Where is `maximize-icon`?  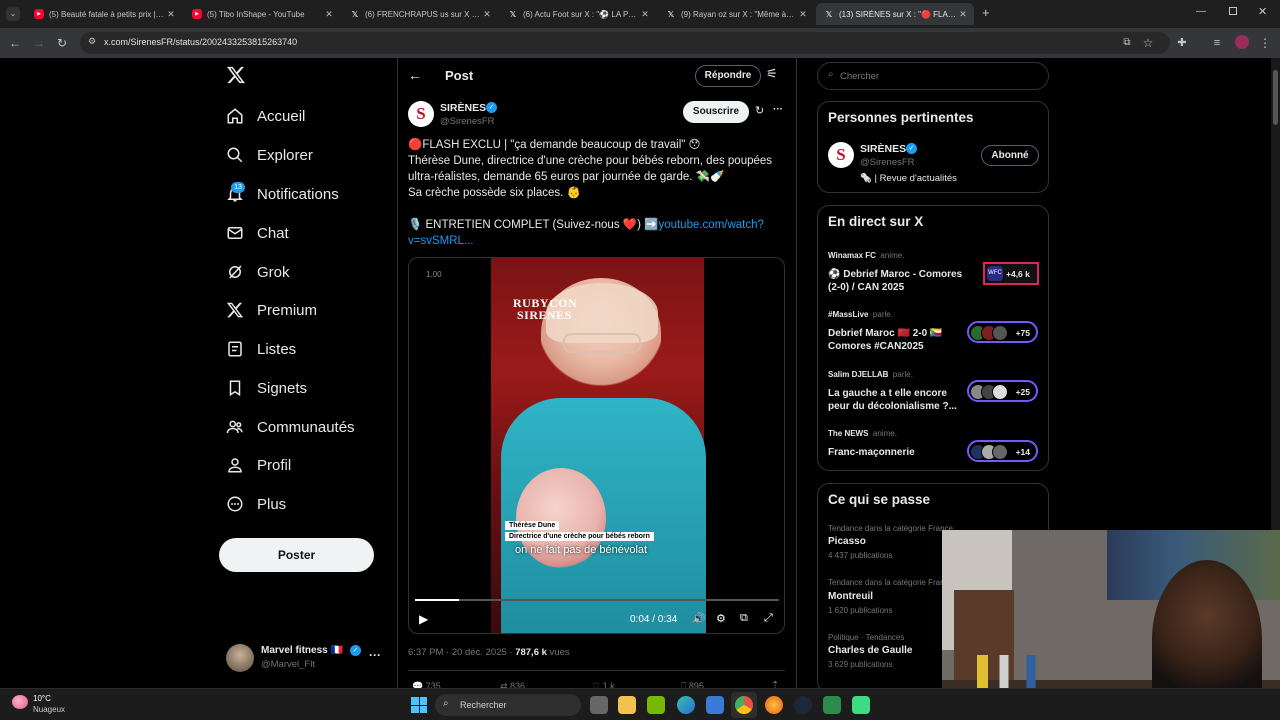 maximize-icon is located at coordinates (1233, 11).